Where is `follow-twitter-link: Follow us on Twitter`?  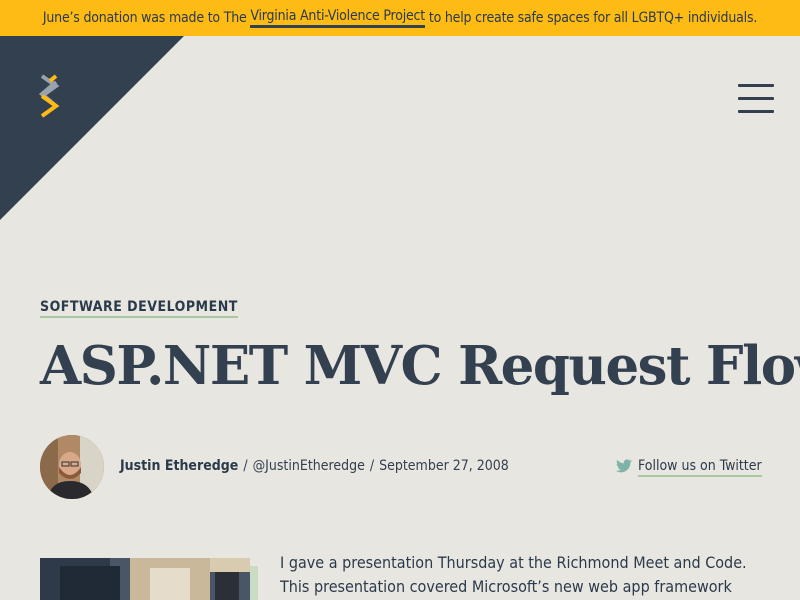
follow-twitter-link: Follow us on Twitter is located at coordinates (689, 467).